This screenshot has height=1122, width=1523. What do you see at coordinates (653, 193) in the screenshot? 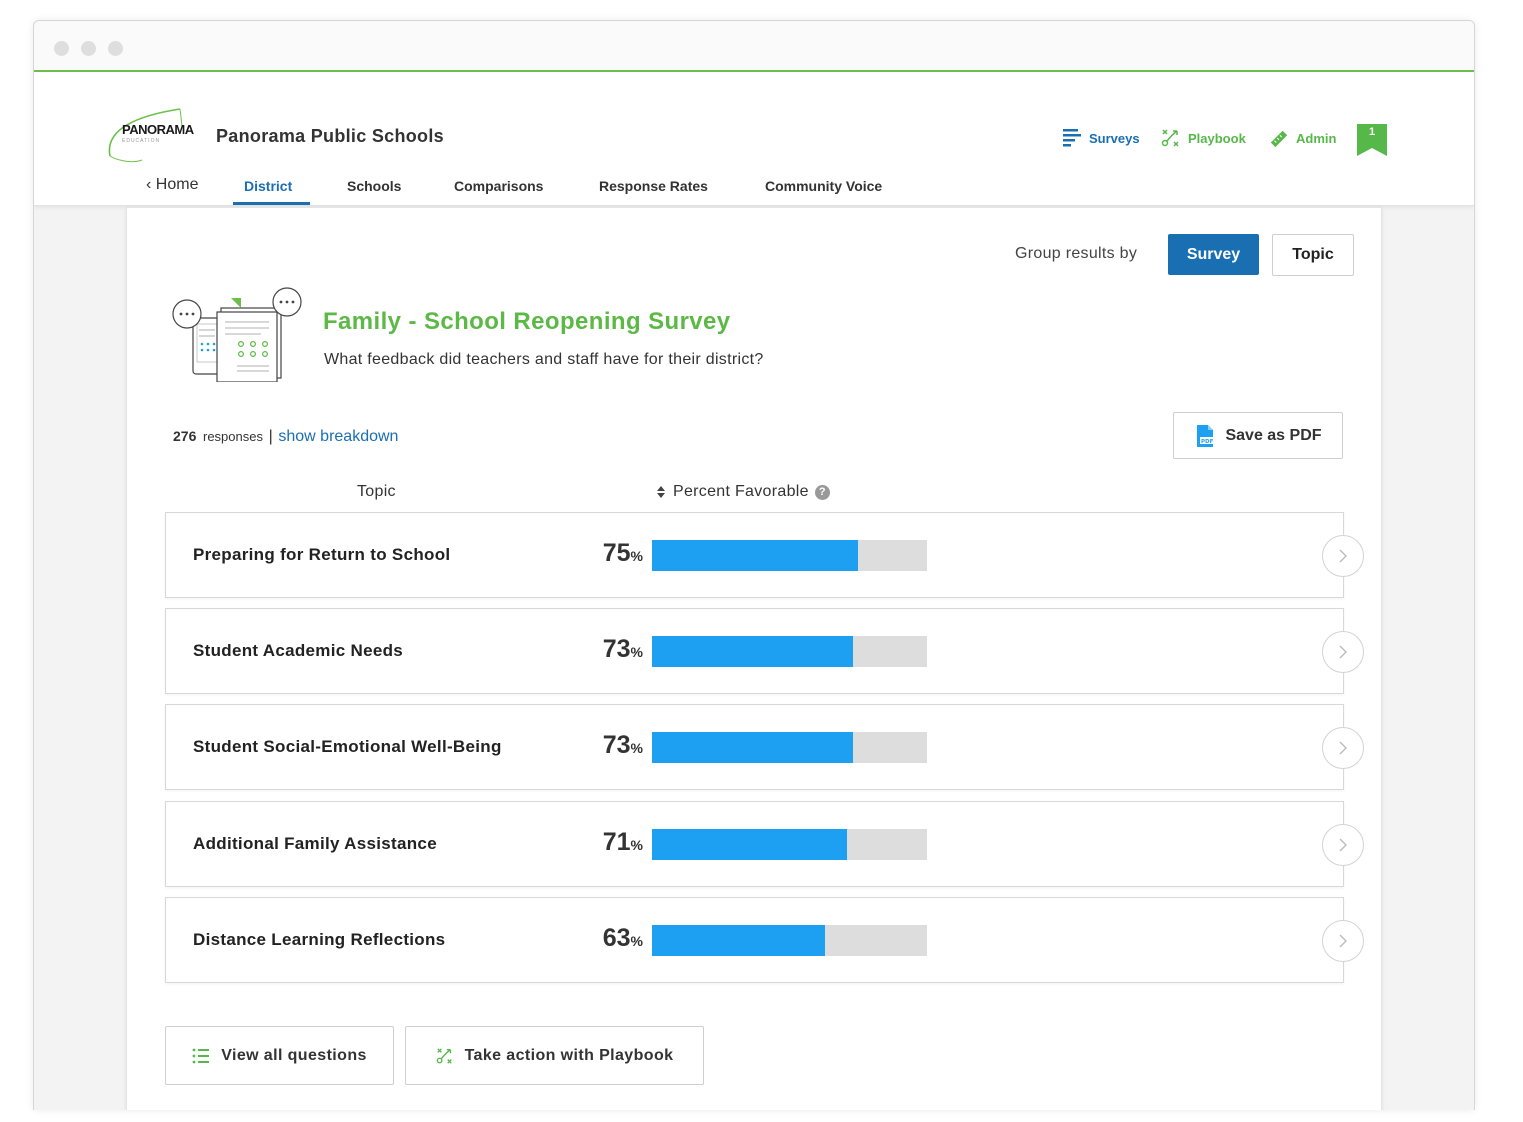
I see `tab-response-rates: Response Rates` at bounding box center [653, 193].